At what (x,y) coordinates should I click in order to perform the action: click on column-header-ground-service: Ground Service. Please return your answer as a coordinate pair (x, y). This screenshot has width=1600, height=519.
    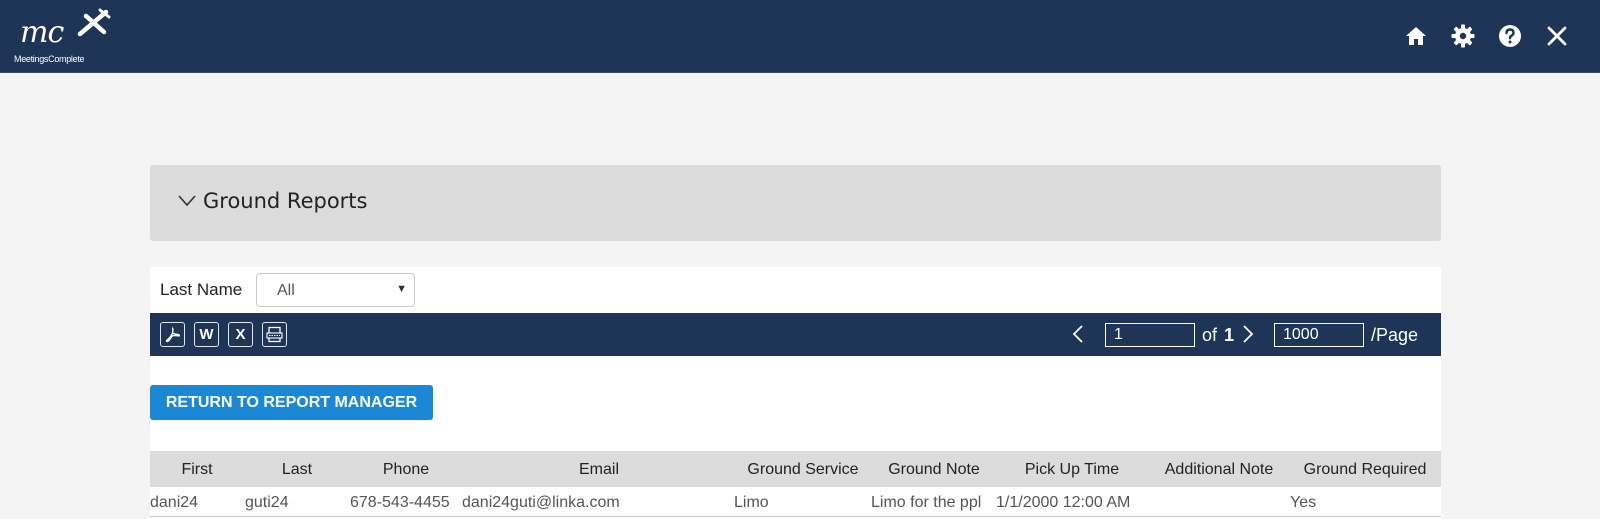
    Looking at the image, I should click on (802, 470).